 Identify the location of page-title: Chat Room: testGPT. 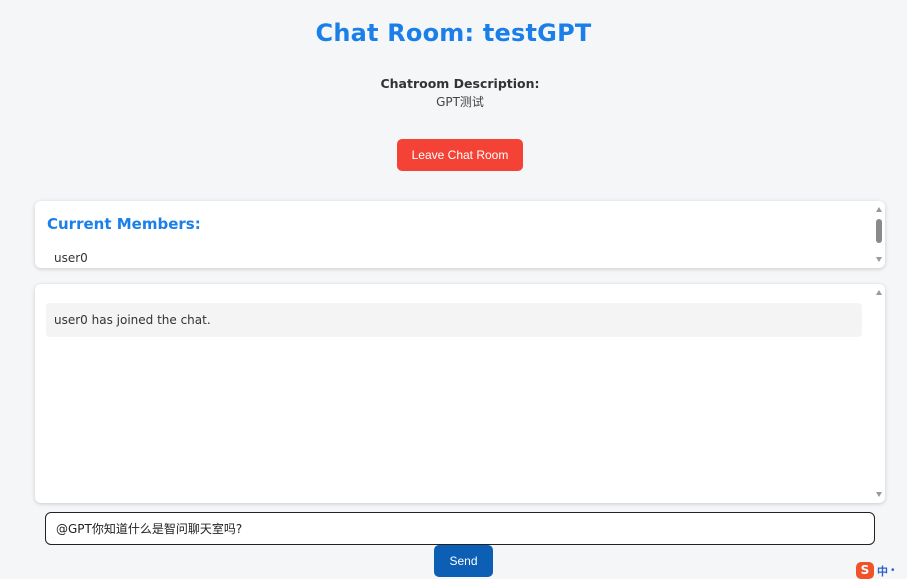
(453, 33).